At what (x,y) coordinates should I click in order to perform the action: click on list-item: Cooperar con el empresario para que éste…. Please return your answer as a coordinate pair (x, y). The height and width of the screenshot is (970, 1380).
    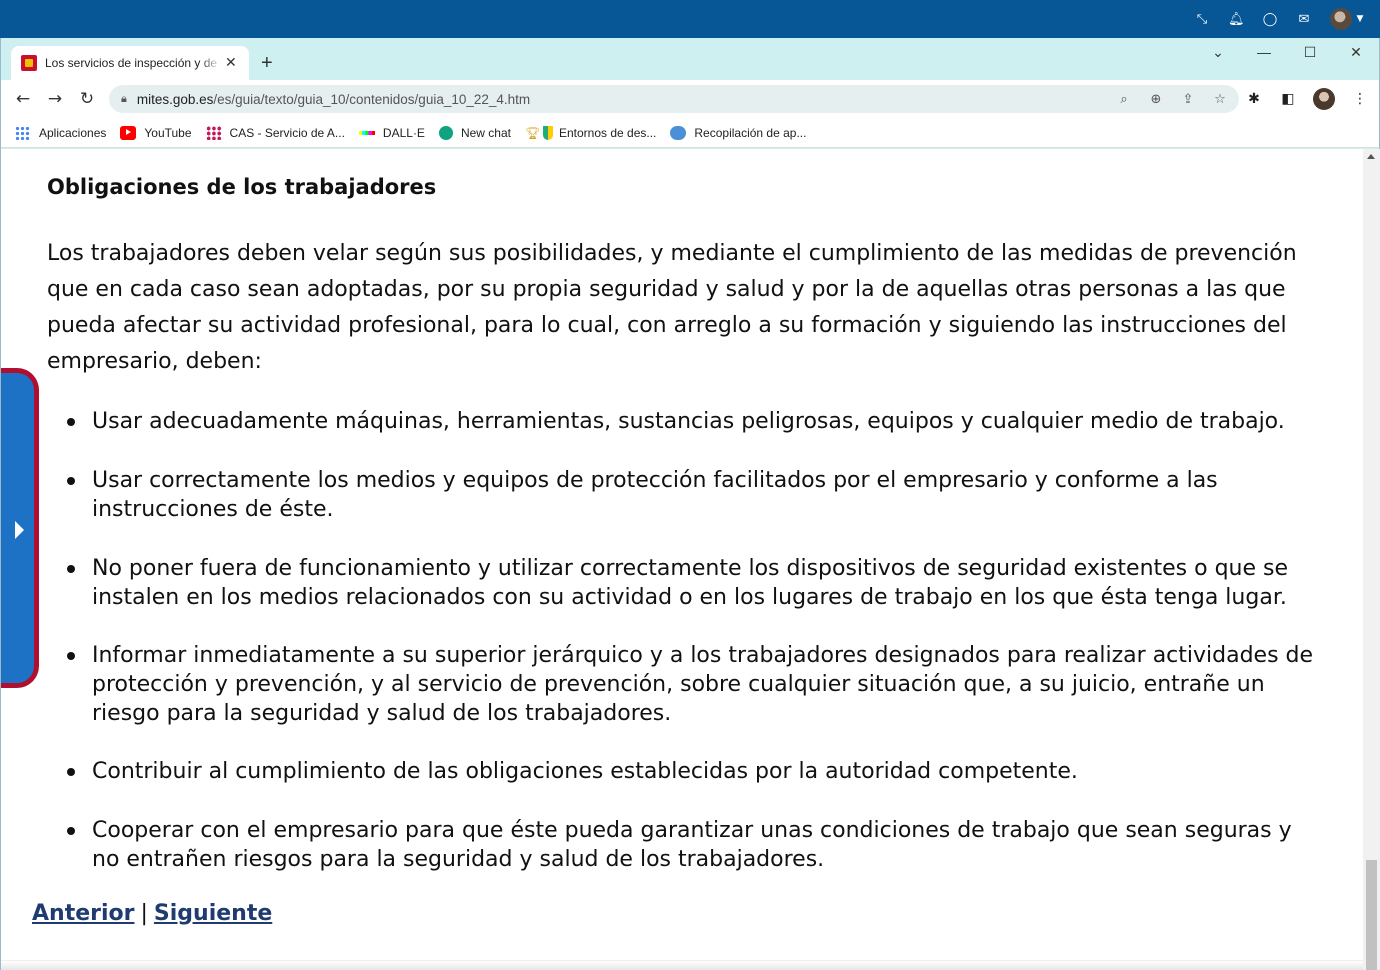
    Looking at the image, I should click on (694, 845).